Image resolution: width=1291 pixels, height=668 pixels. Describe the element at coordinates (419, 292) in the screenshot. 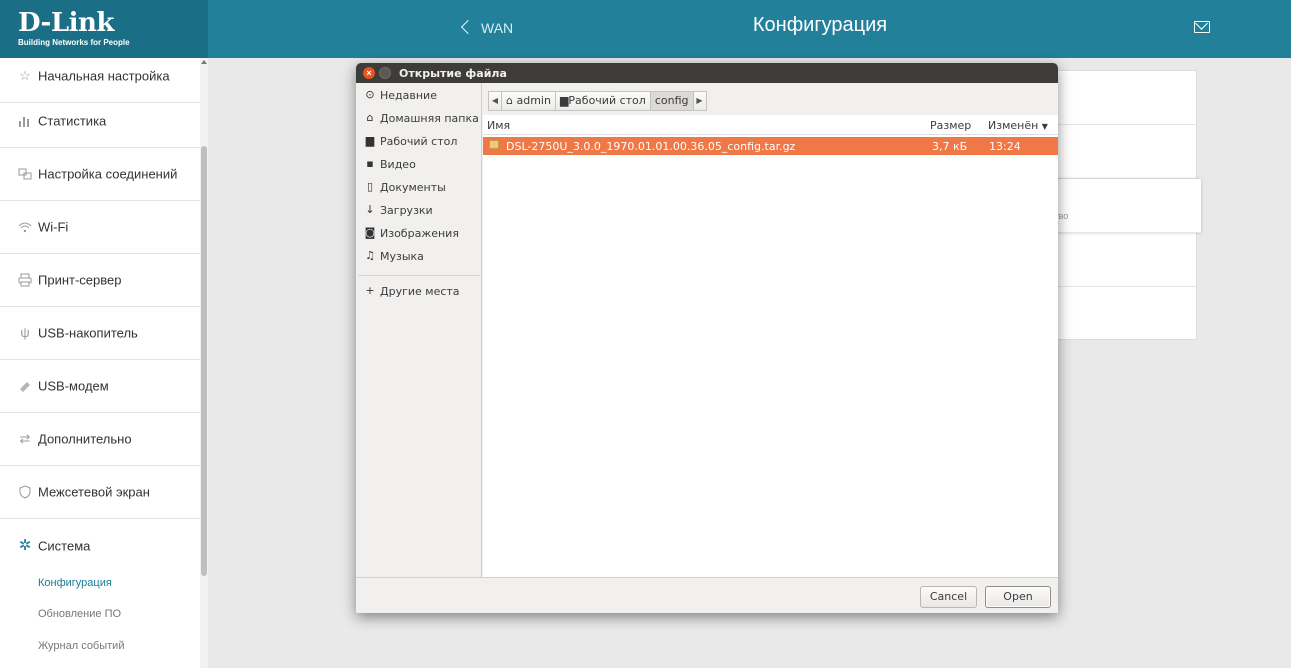

I see `place-other-locations: + Другие места` at that location.